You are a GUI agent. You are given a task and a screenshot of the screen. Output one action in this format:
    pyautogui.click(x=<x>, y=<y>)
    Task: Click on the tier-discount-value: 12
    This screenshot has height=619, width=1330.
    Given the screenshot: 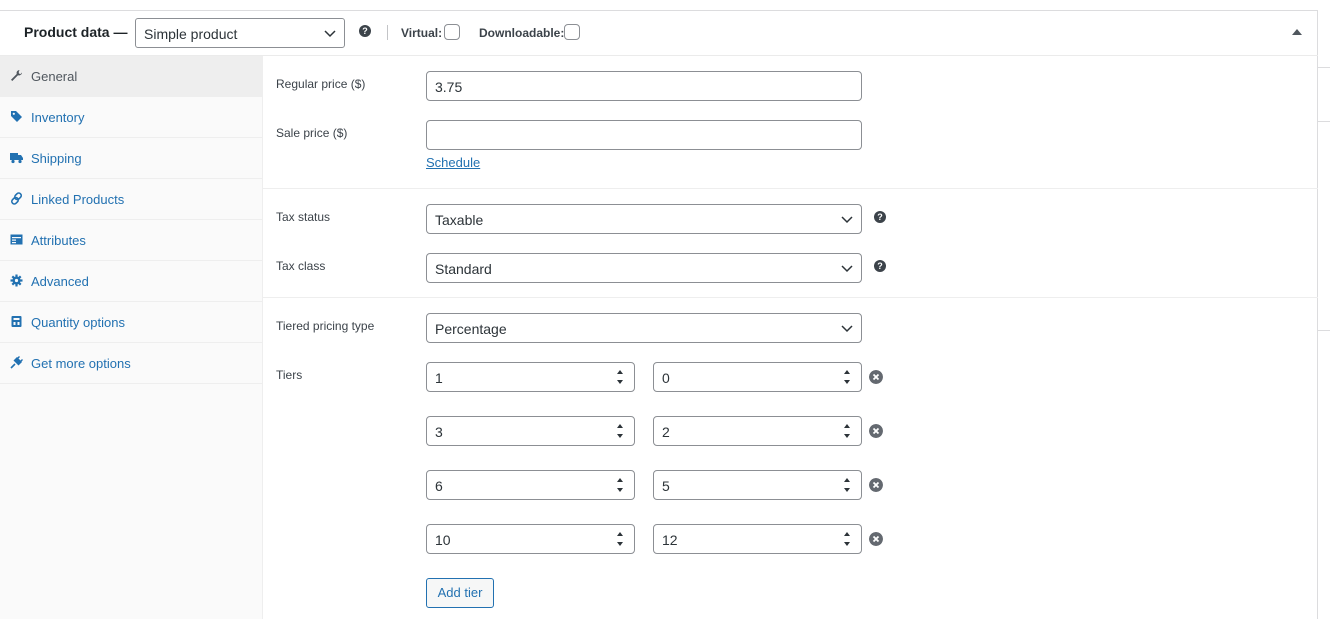 What is the action you would take?
    pyautogui.click(x=670, y=540)
    